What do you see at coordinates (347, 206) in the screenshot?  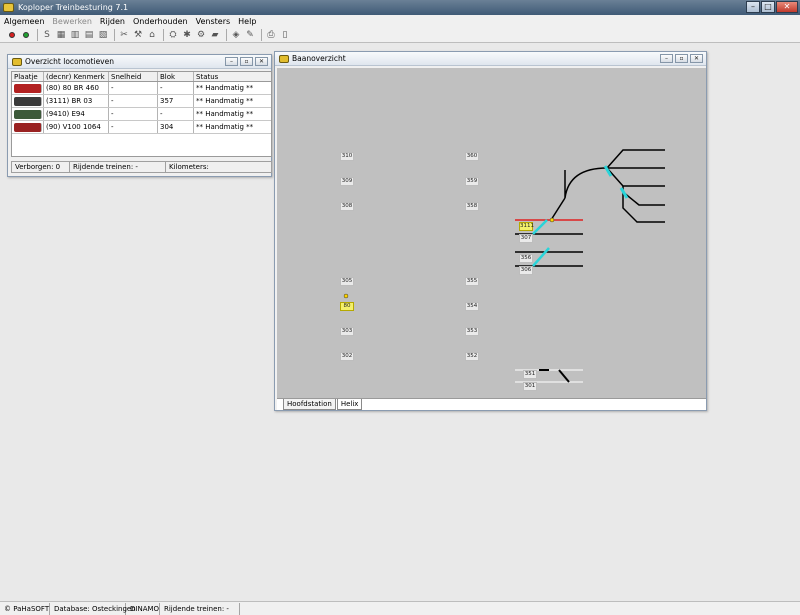 I see `block-label-308: 308` at bounding box center [347, 206].